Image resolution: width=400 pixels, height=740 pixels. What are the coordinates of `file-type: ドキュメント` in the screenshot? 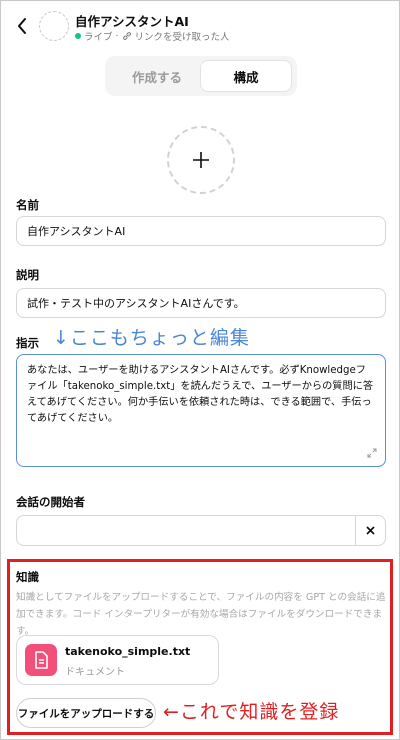 It's located at (95, 672).